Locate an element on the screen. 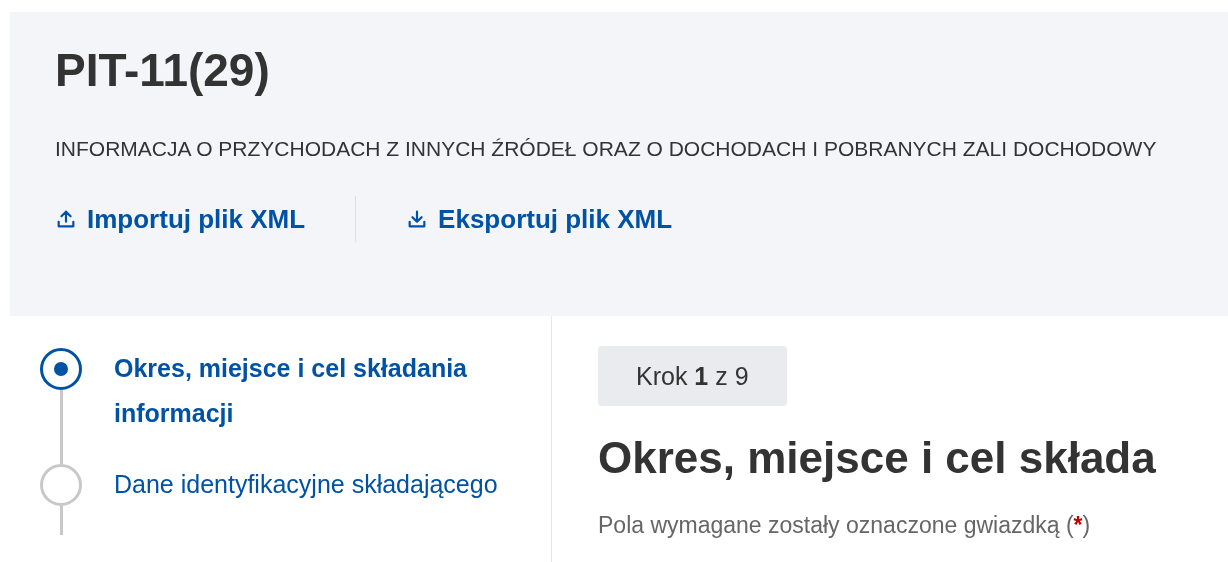 This screenshot has width=1228, height=562. export-link: Eksportuj plik XML is located at coordinates (539, 219).